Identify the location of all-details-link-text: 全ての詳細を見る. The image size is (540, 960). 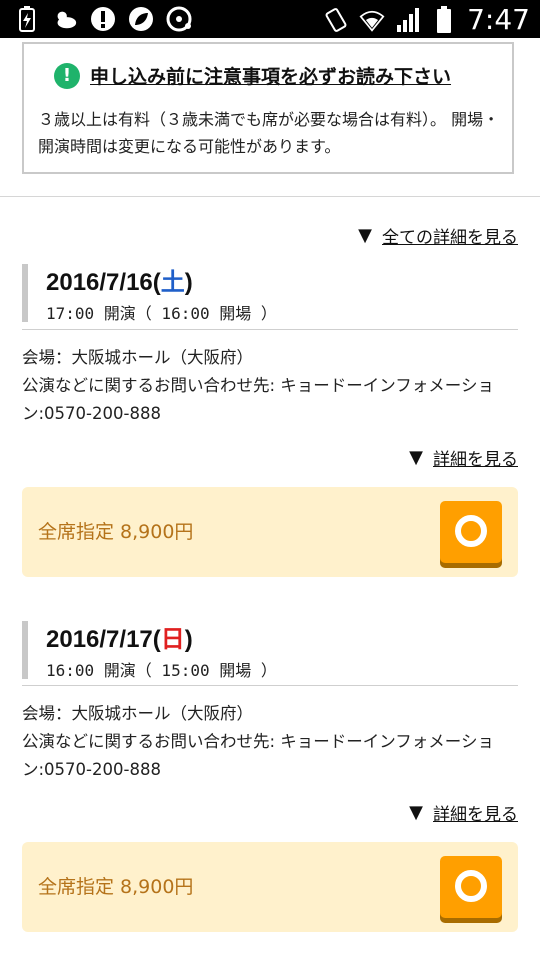
(450, 235).